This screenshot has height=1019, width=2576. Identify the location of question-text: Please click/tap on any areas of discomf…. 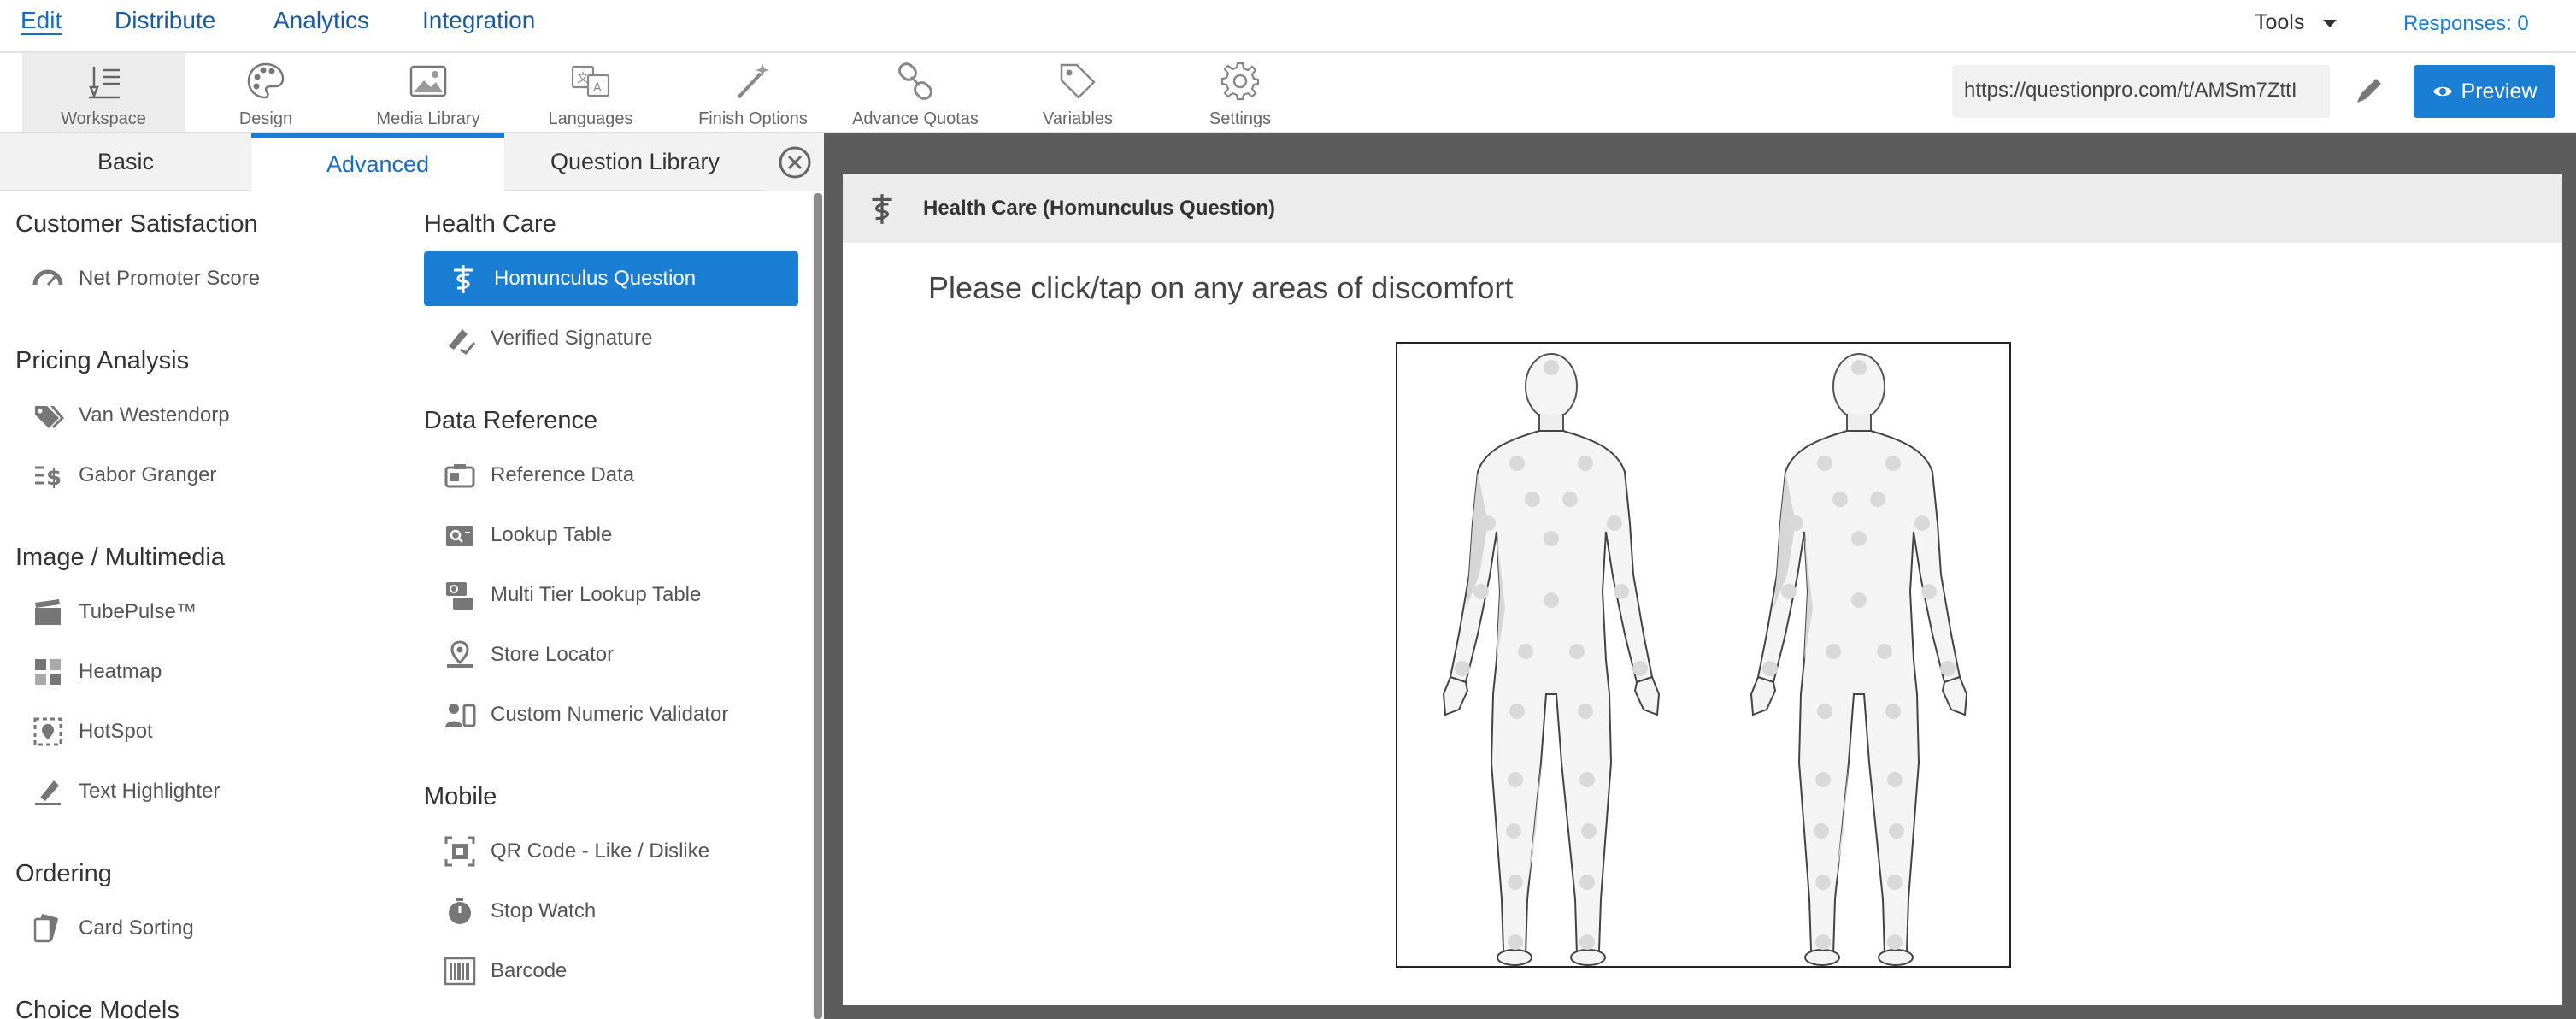
(1221, 287).